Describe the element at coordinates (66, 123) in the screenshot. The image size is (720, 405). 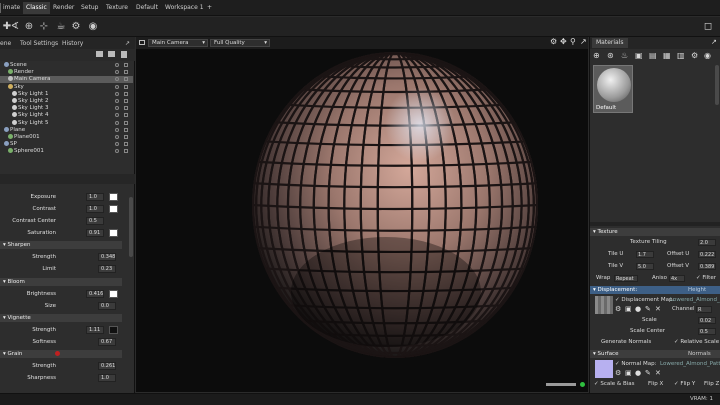
I see `tree-item: Sky Light 5` at that location.